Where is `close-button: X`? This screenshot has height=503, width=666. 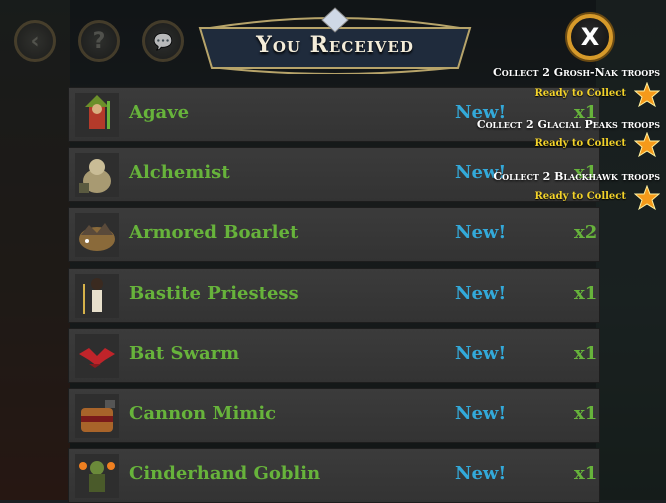
close-button: X is located at coordinates (590, 37).